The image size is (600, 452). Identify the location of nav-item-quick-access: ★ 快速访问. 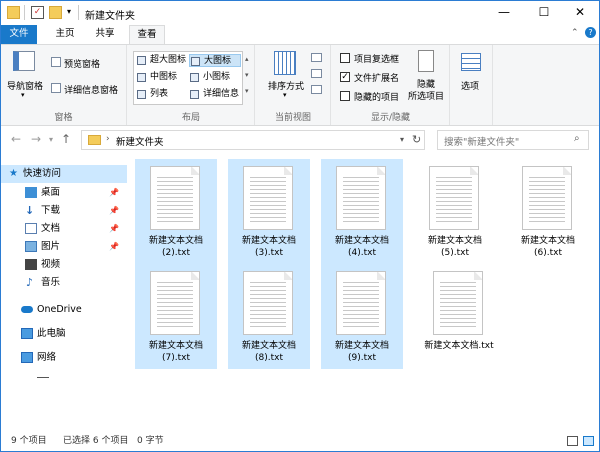
(64, 174).